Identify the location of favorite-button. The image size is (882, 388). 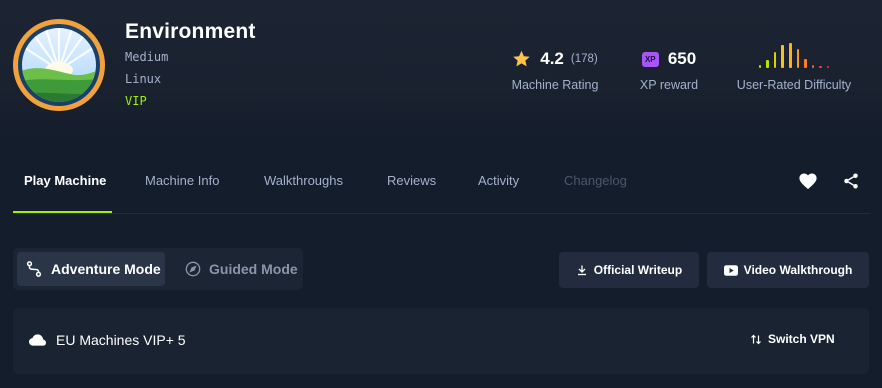
(808, 181).